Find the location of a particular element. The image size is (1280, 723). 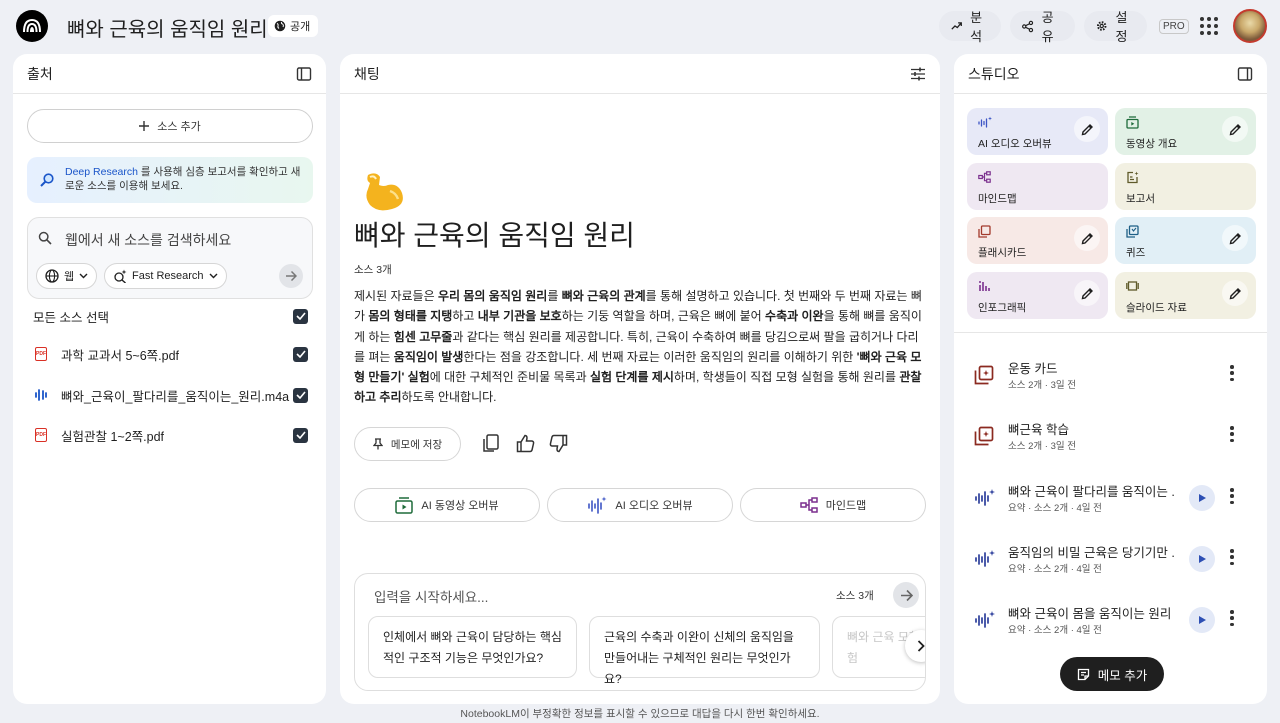

ai-video-overview-button: AI 동영상 오버뷰 is located at coordinates (447, 505).